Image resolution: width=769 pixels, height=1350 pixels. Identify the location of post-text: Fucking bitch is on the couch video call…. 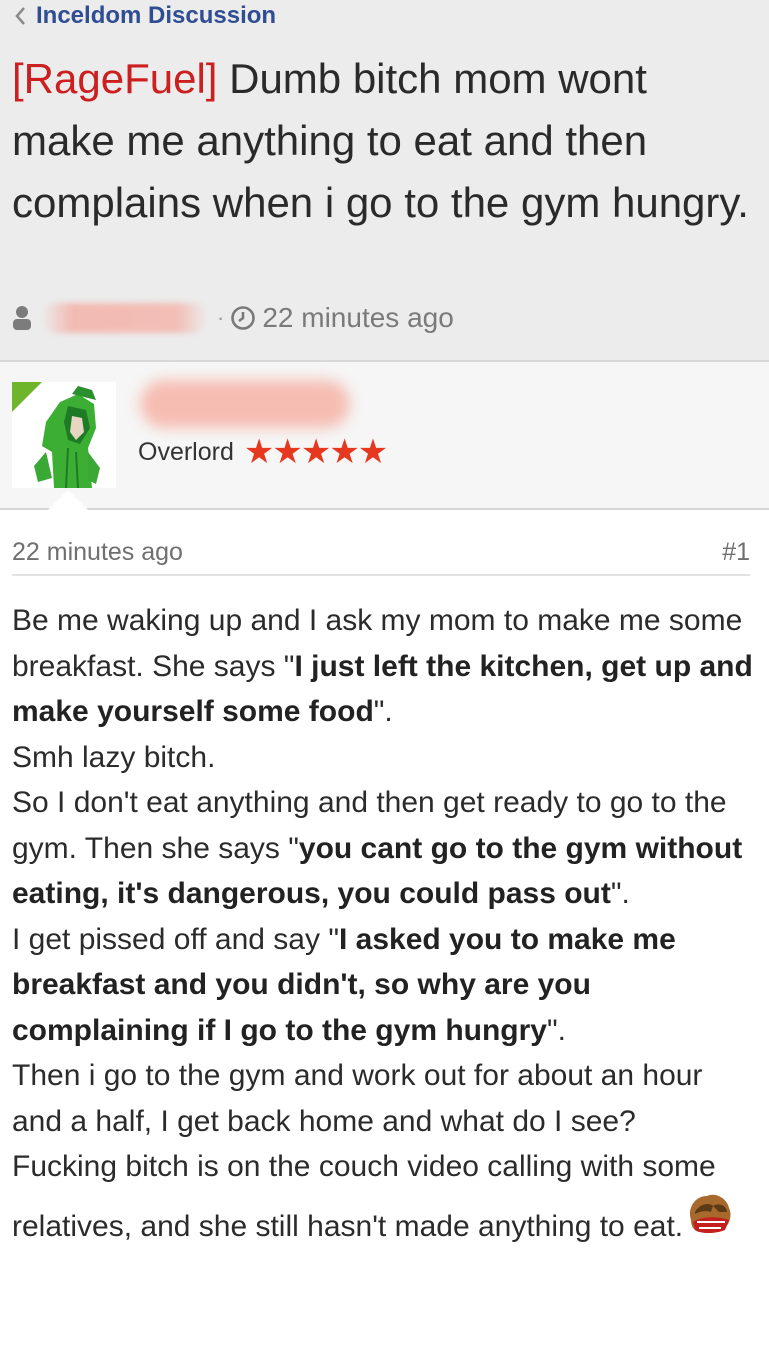
(364, 1196).